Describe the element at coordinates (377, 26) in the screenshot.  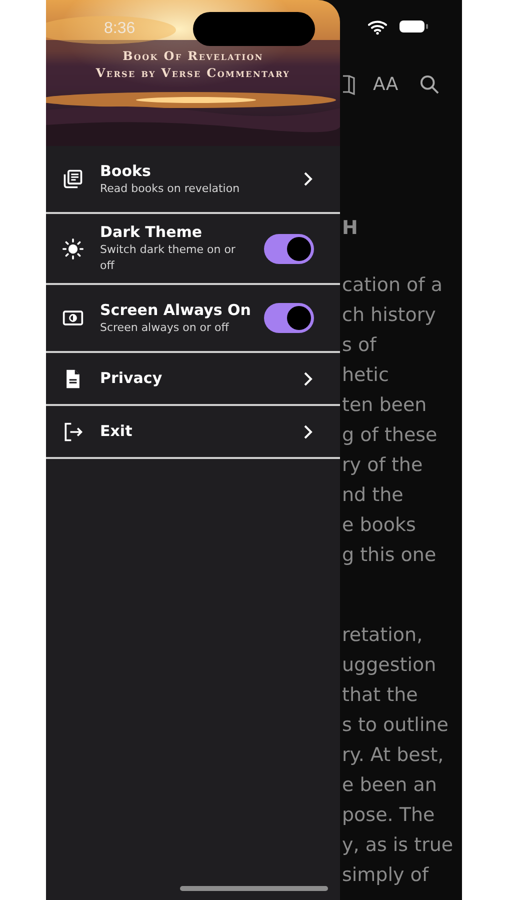
I see `wifi-icon` at that location.